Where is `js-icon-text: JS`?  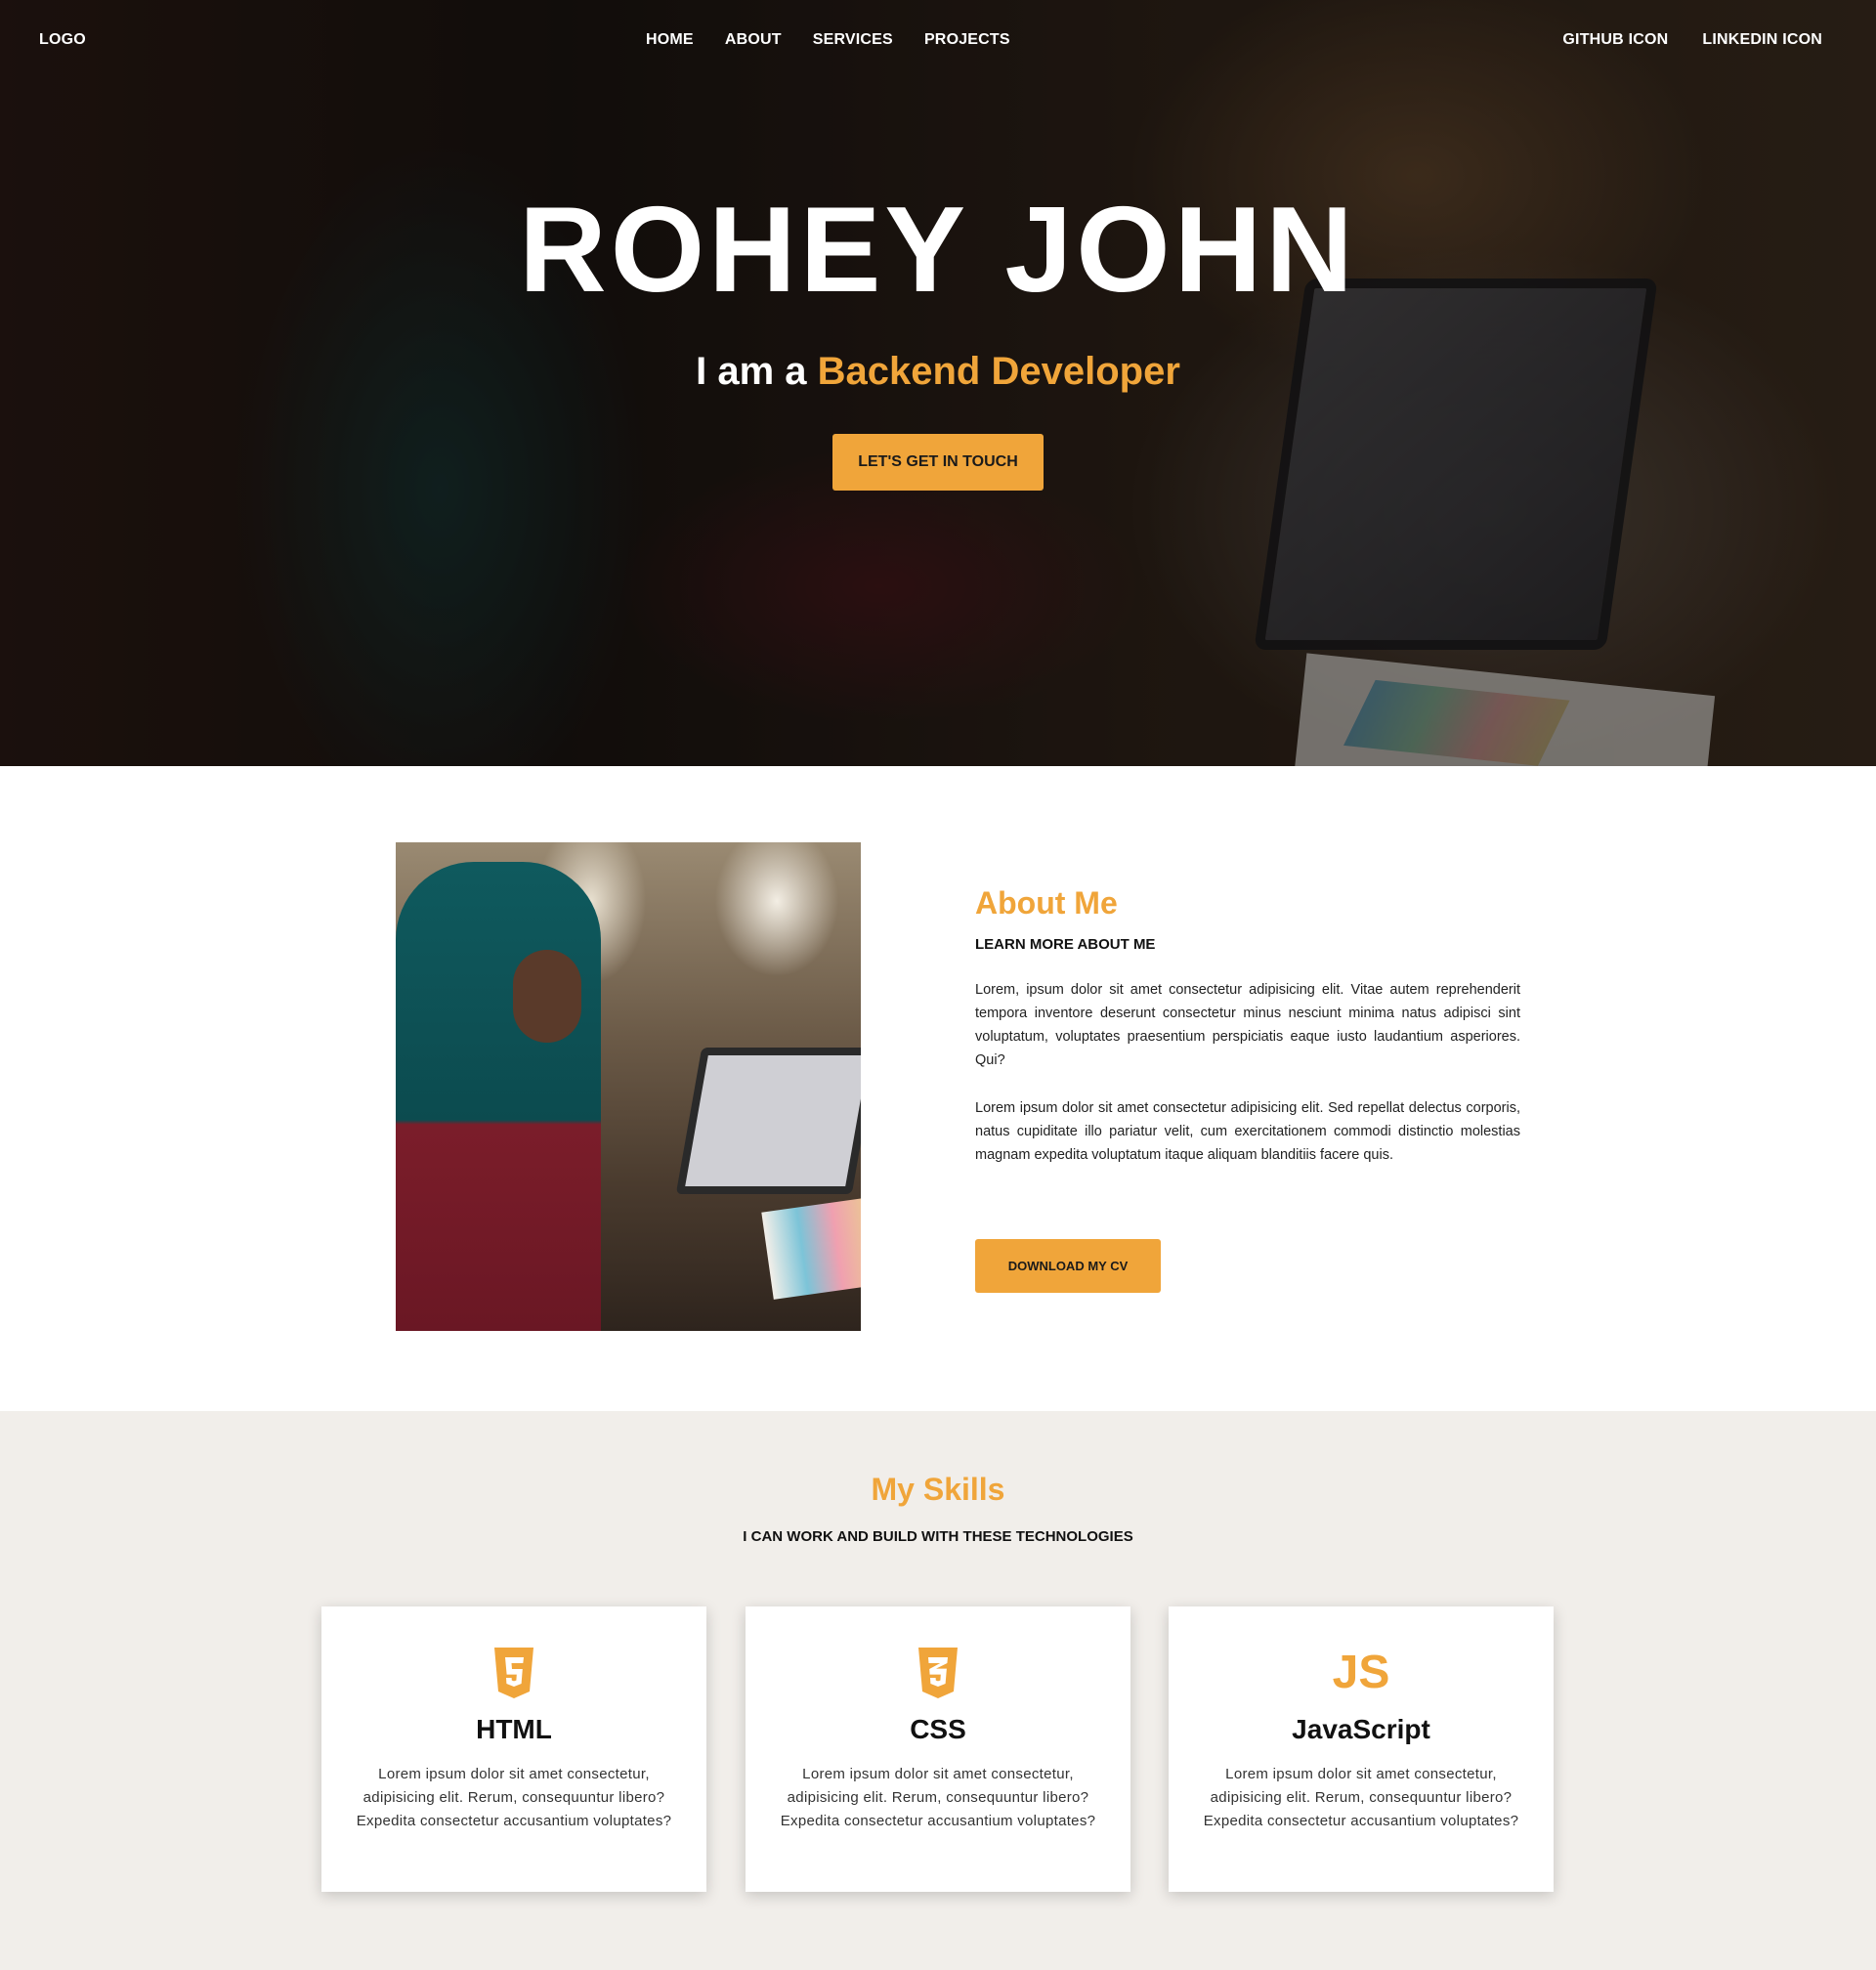 js-icon-text: JS is located at coordinates (1361, 1672).